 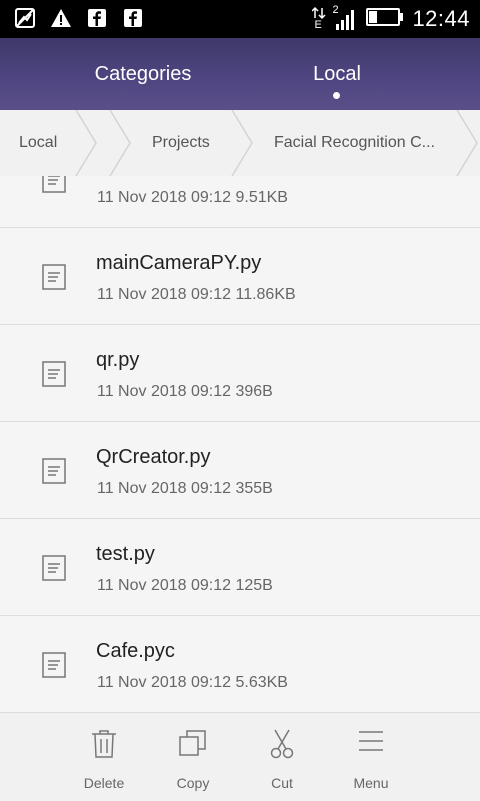 What do you see at coordinates (185, 488) in the screenshot?
I see `file-meta: 11 Nov 2018 09:12 355B` at bounding box center [185, 488].